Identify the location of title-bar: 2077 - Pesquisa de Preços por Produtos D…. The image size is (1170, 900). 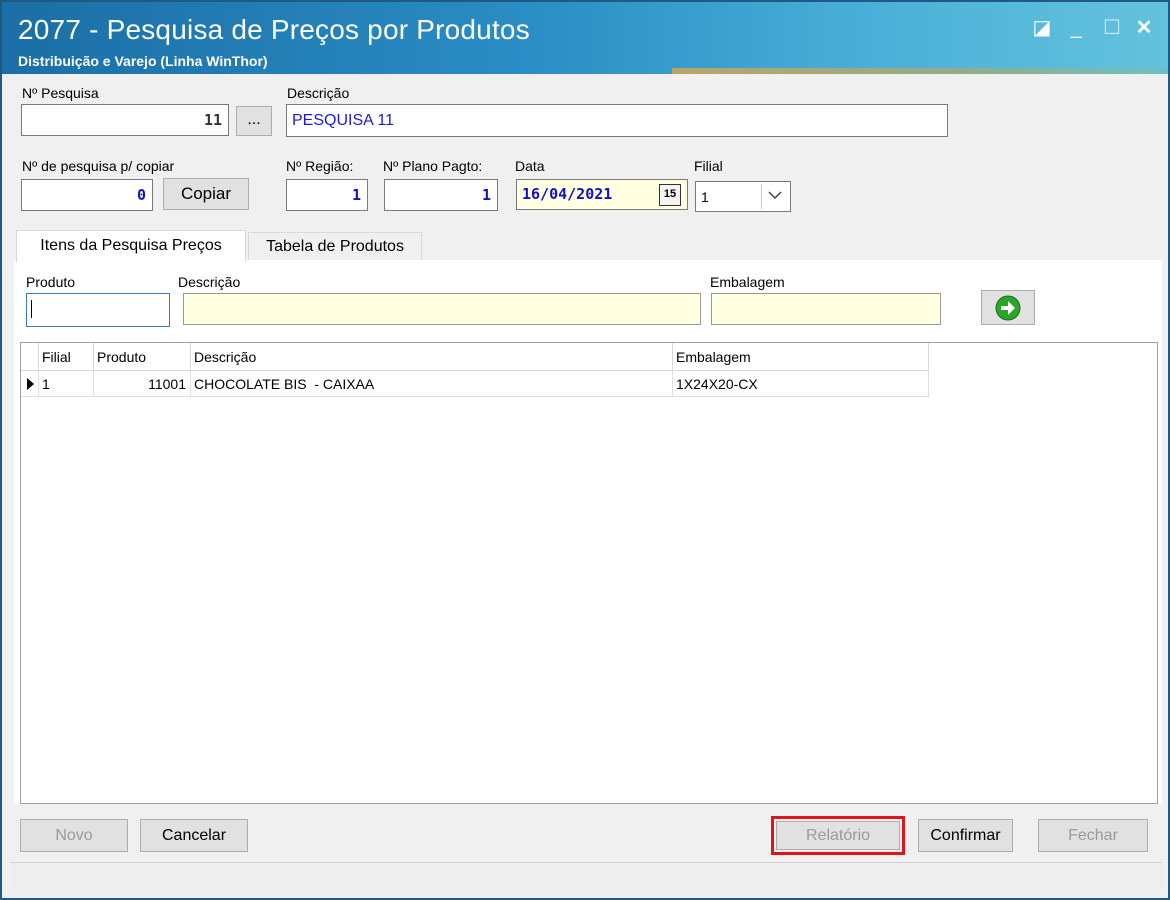
(585, 38).